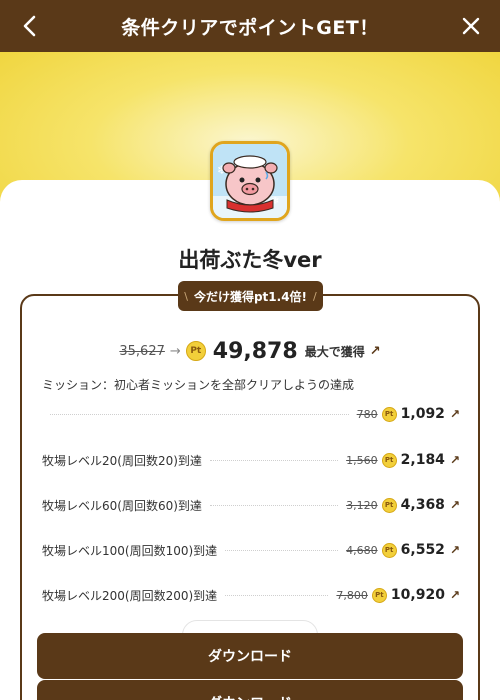 The height and width of the screenshot is (700, 500). I want to click on mission-row-value: 10,920, so click(417, 595).